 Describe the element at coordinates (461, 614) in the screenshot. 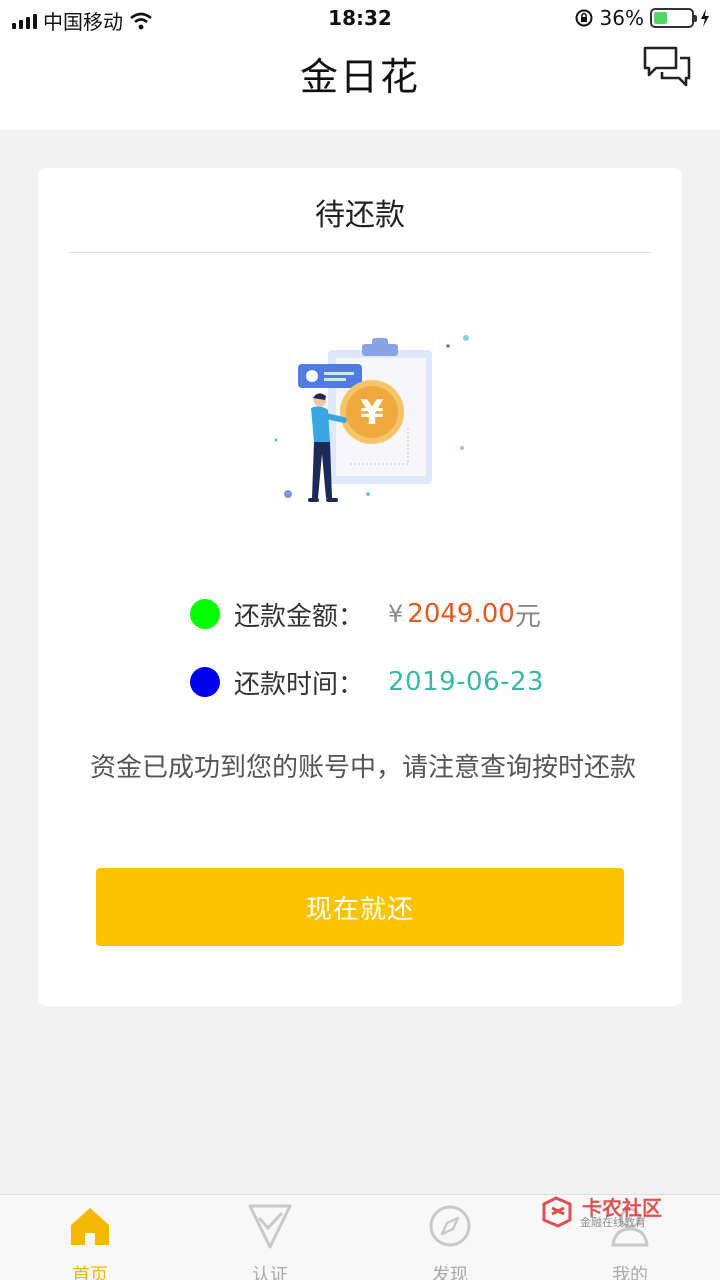

I see `amount-value: 2049.00` at that location.